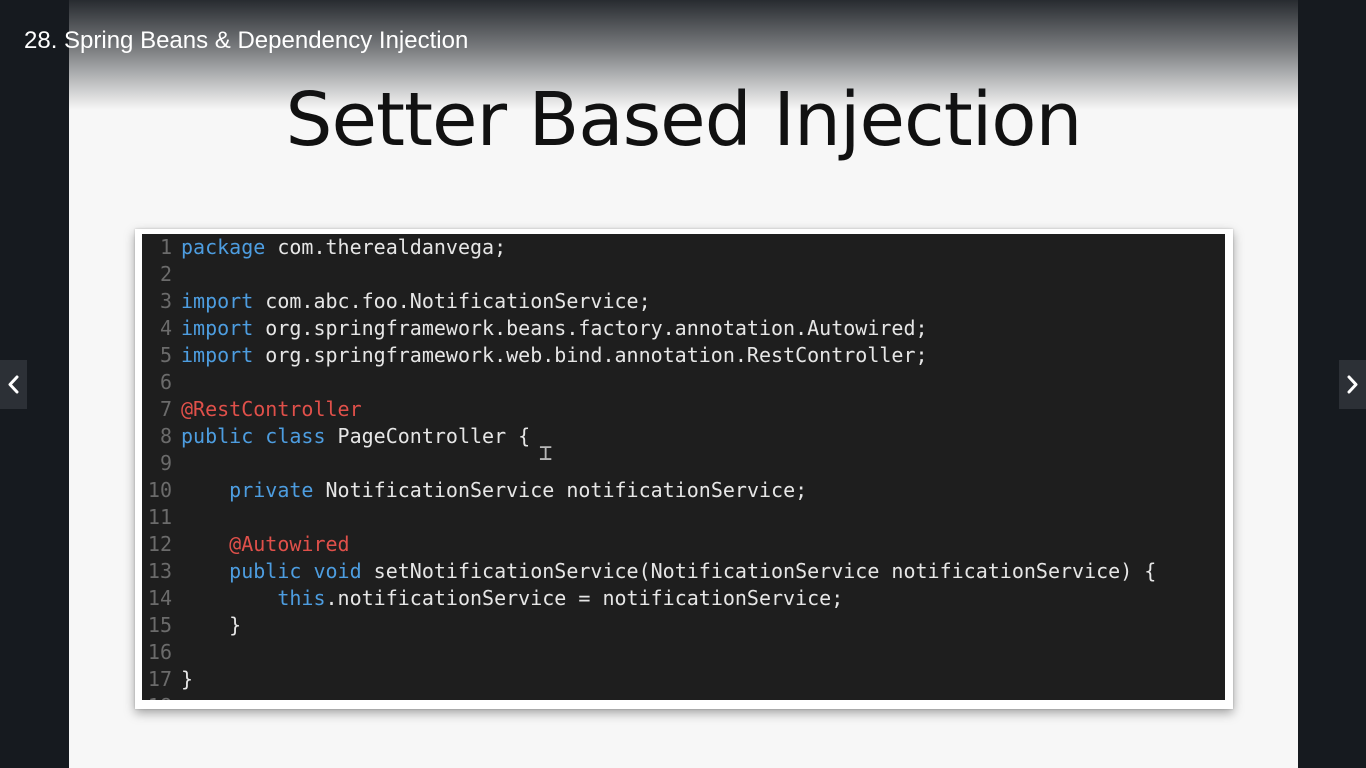 This screenshot has width=1366, height=768. I want to click on code-line: 15 }, so click(191, 625).